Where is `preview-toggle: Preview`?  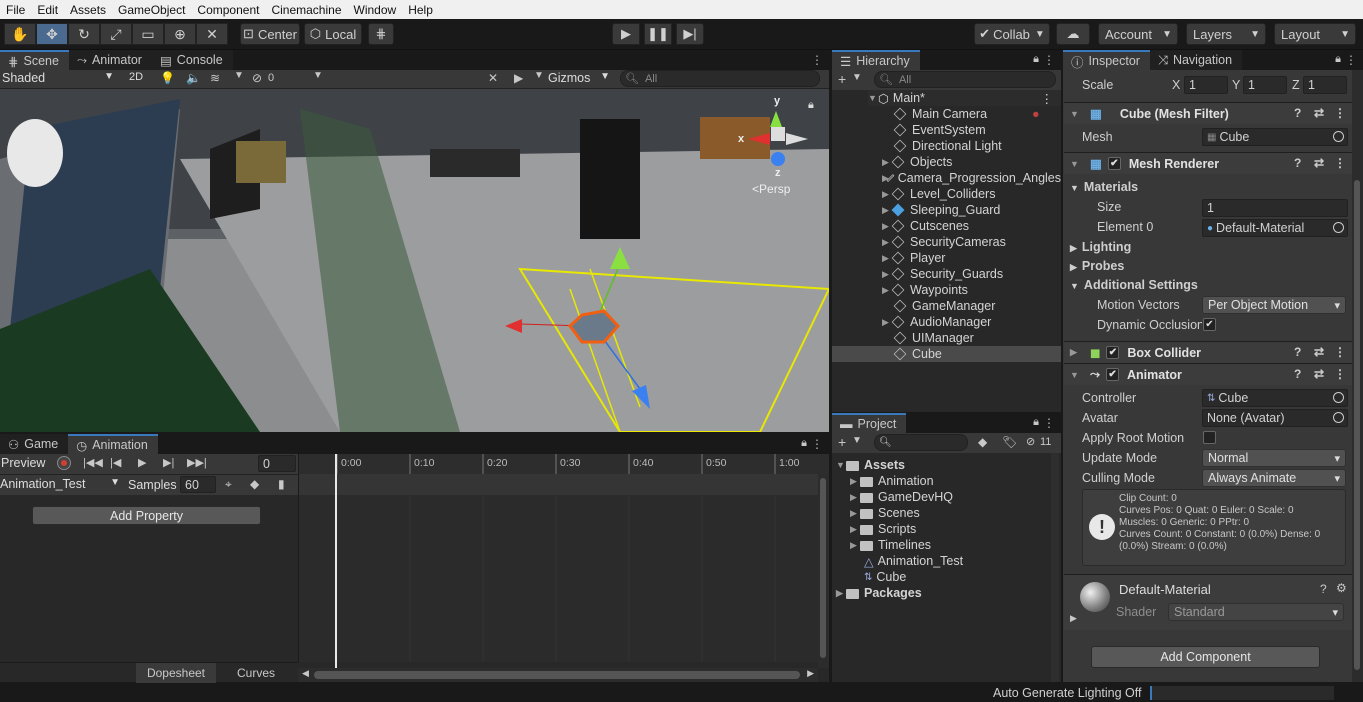
preview-toggle: Preview is located at coordinates (23, 463).